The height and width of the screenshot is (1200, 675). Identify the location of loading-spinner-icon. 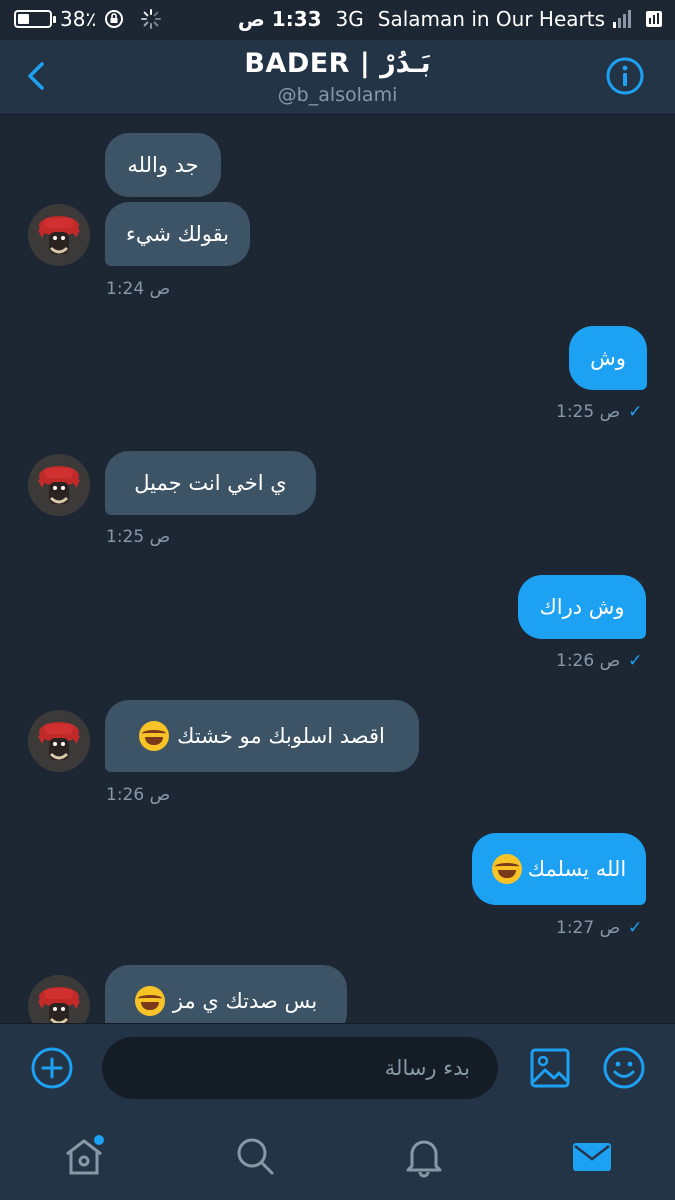
(151, 19).